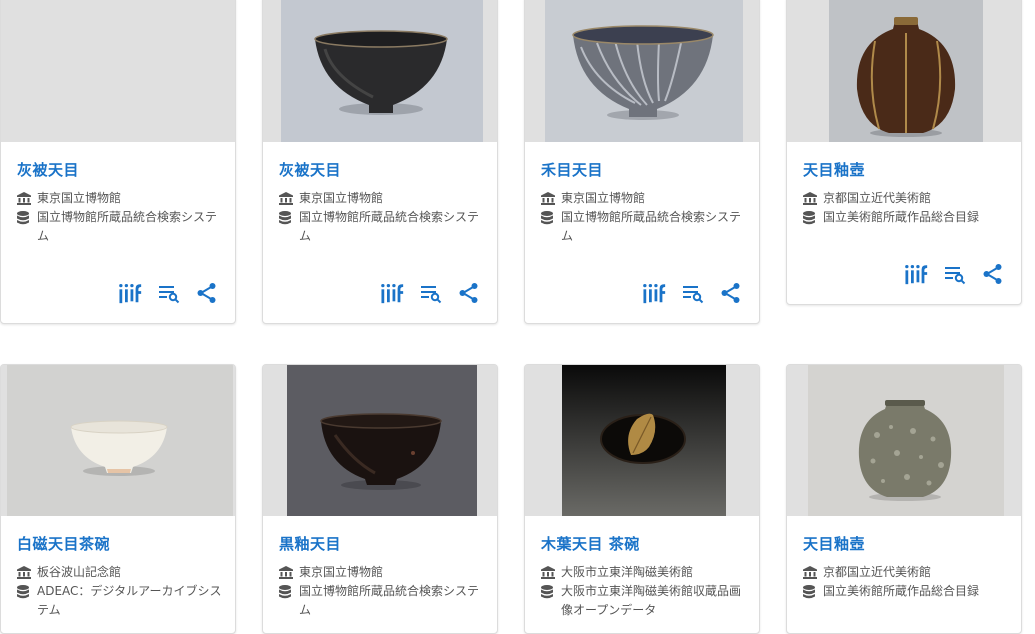 The width and height of the screenshot is (1035, 634). Describe the element at coordinates (310, 543) in the screenshot. I see `card-title: 黒釉天目` at that location.